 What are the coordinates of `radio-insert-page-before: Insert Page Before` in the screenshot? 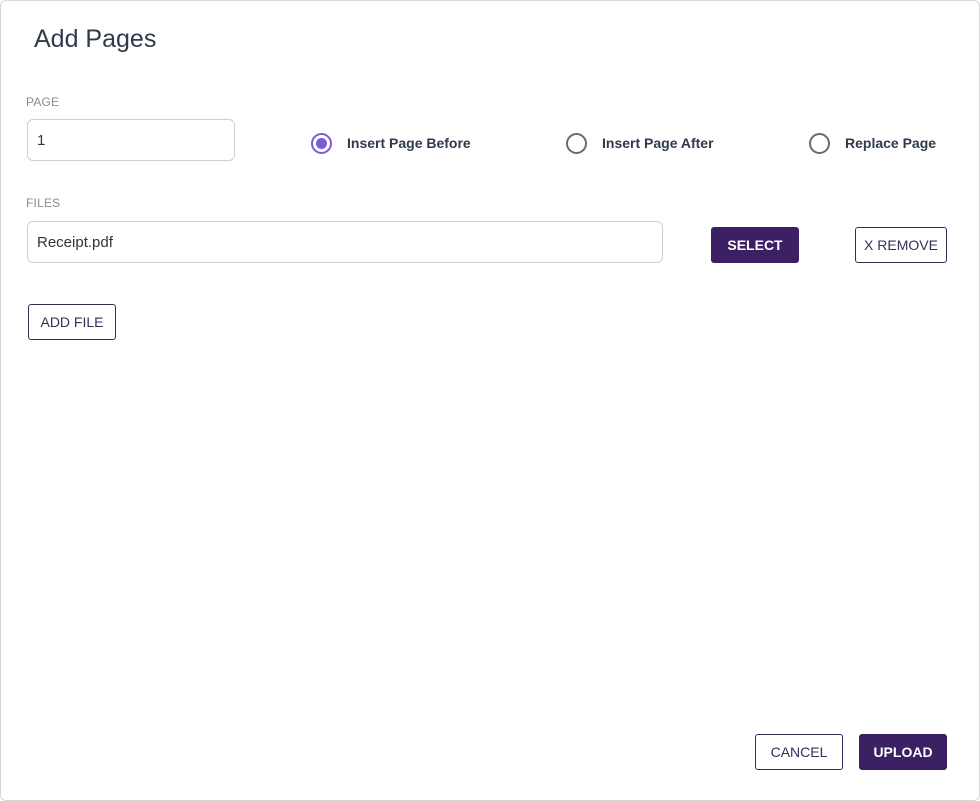 It's located at (391, 143).